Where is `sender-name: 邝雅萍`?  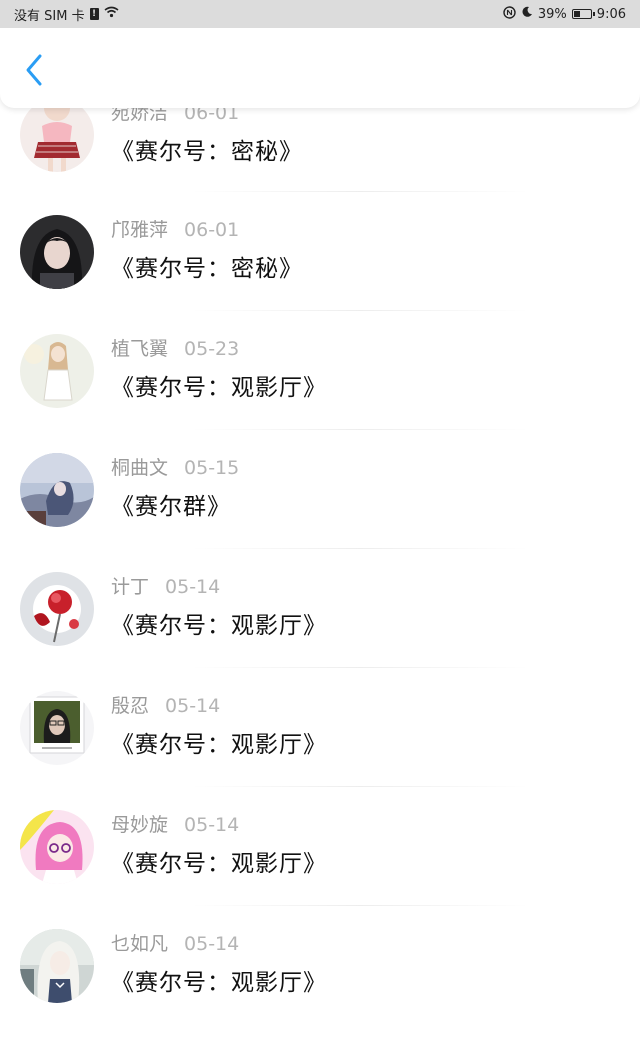
sender-name: 邝雅萍 is located at coordinates (140, 230).